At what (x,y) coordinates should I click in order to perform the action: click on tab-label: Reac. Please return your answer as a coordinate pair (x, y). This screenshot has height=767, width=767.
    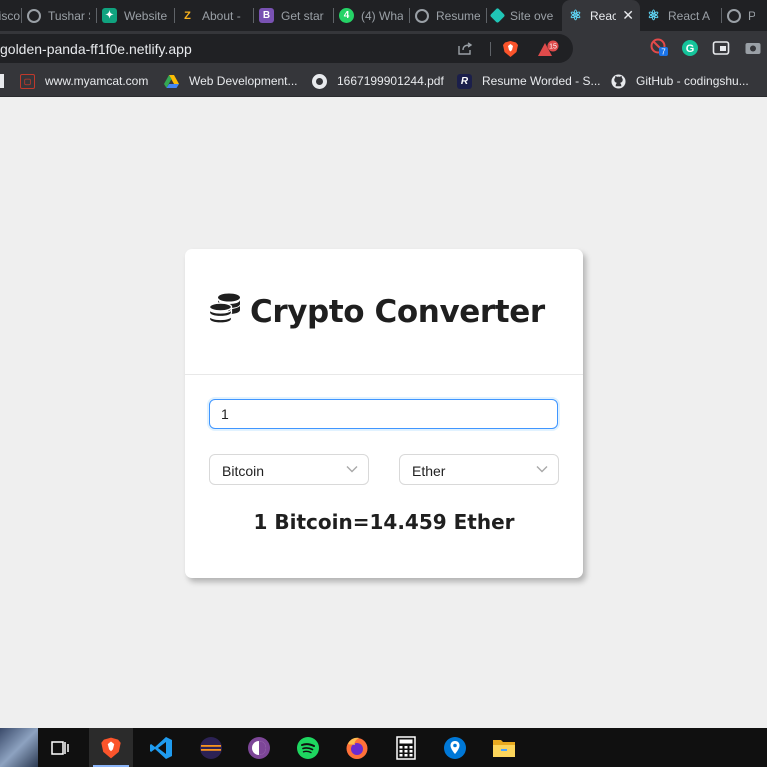
    Looking at the image, I should click on (603, 15).